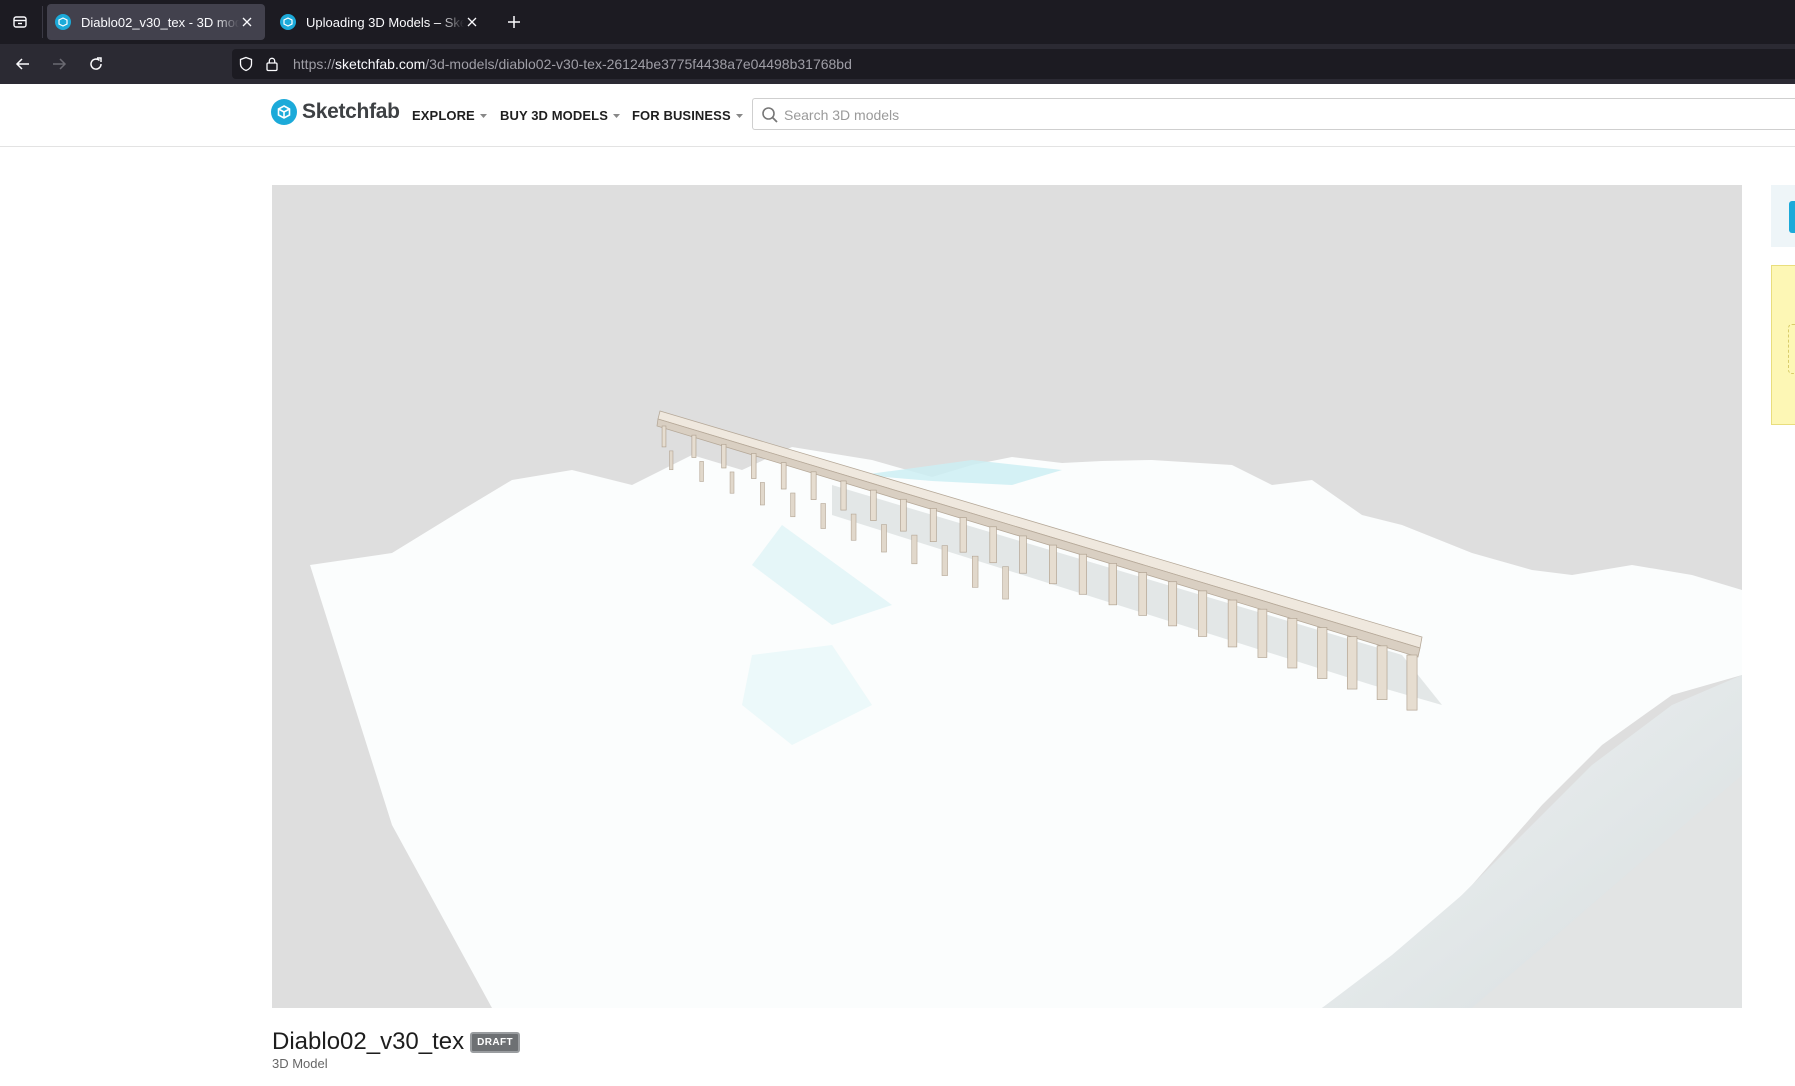 The height and width of the screenshot is (1086, 1795). What do you see at coordinates (23, 64) in the screenshot?
I see `back-arrow-icon` at bounding box center [23, 64].